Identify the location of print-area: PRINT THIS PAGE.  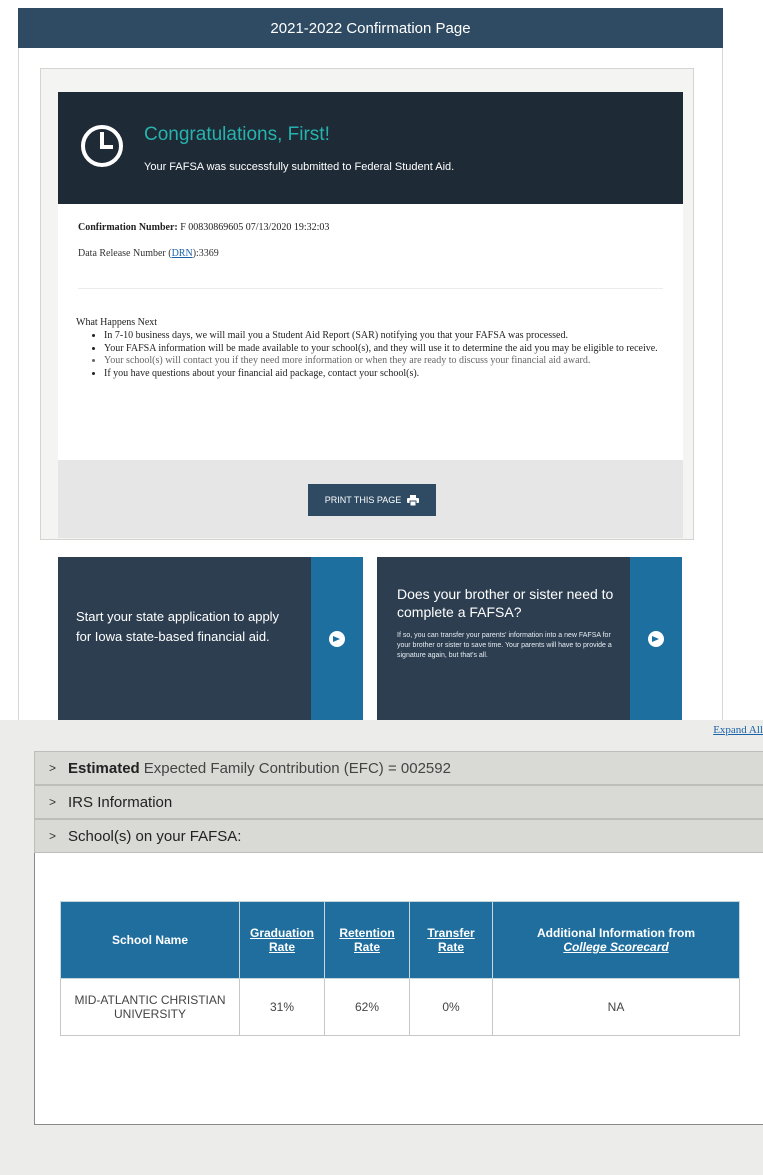
(370, 499).